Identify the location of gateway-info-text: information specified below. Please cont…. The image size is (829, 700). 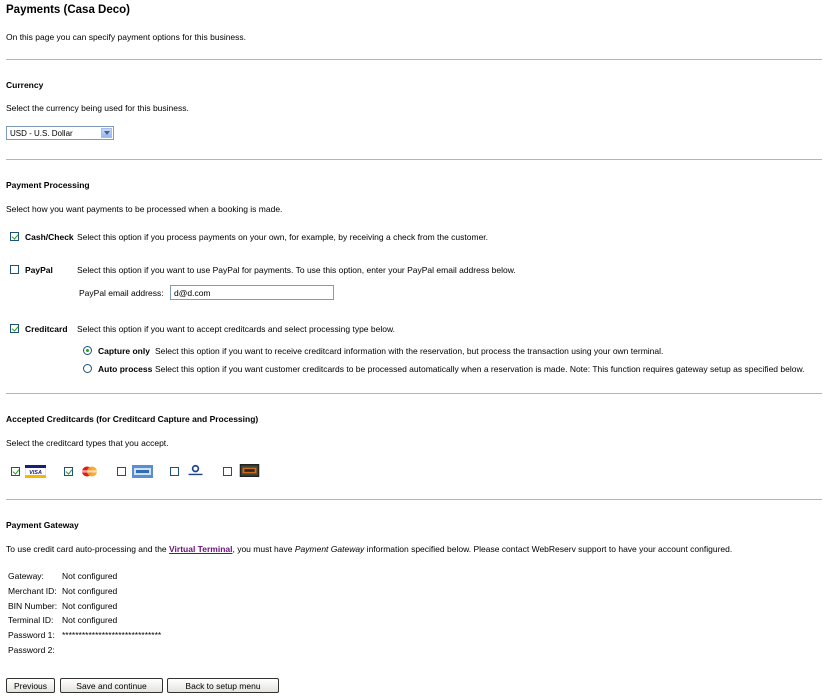
(548, 549).